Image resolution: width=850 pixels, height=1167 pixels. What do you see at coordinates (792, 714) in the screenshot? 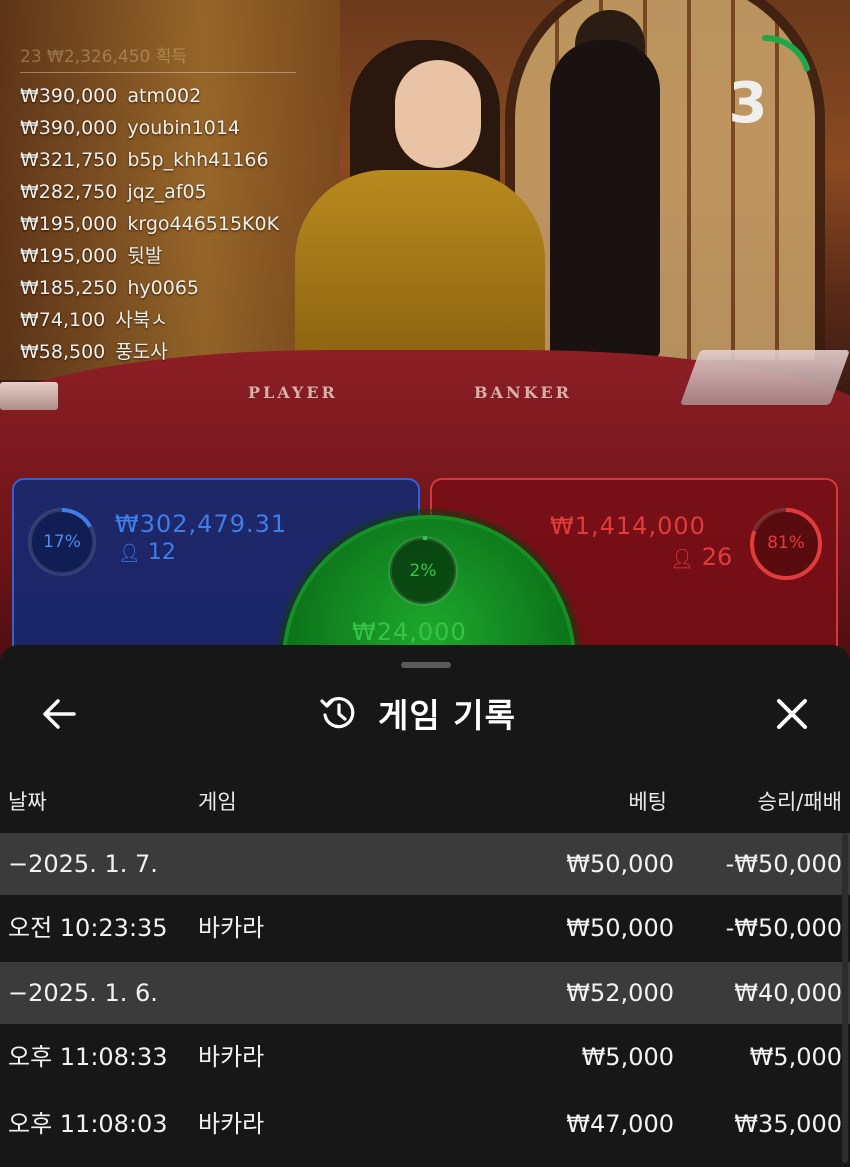
I see `close-icon` at bounding box center [792, 714].